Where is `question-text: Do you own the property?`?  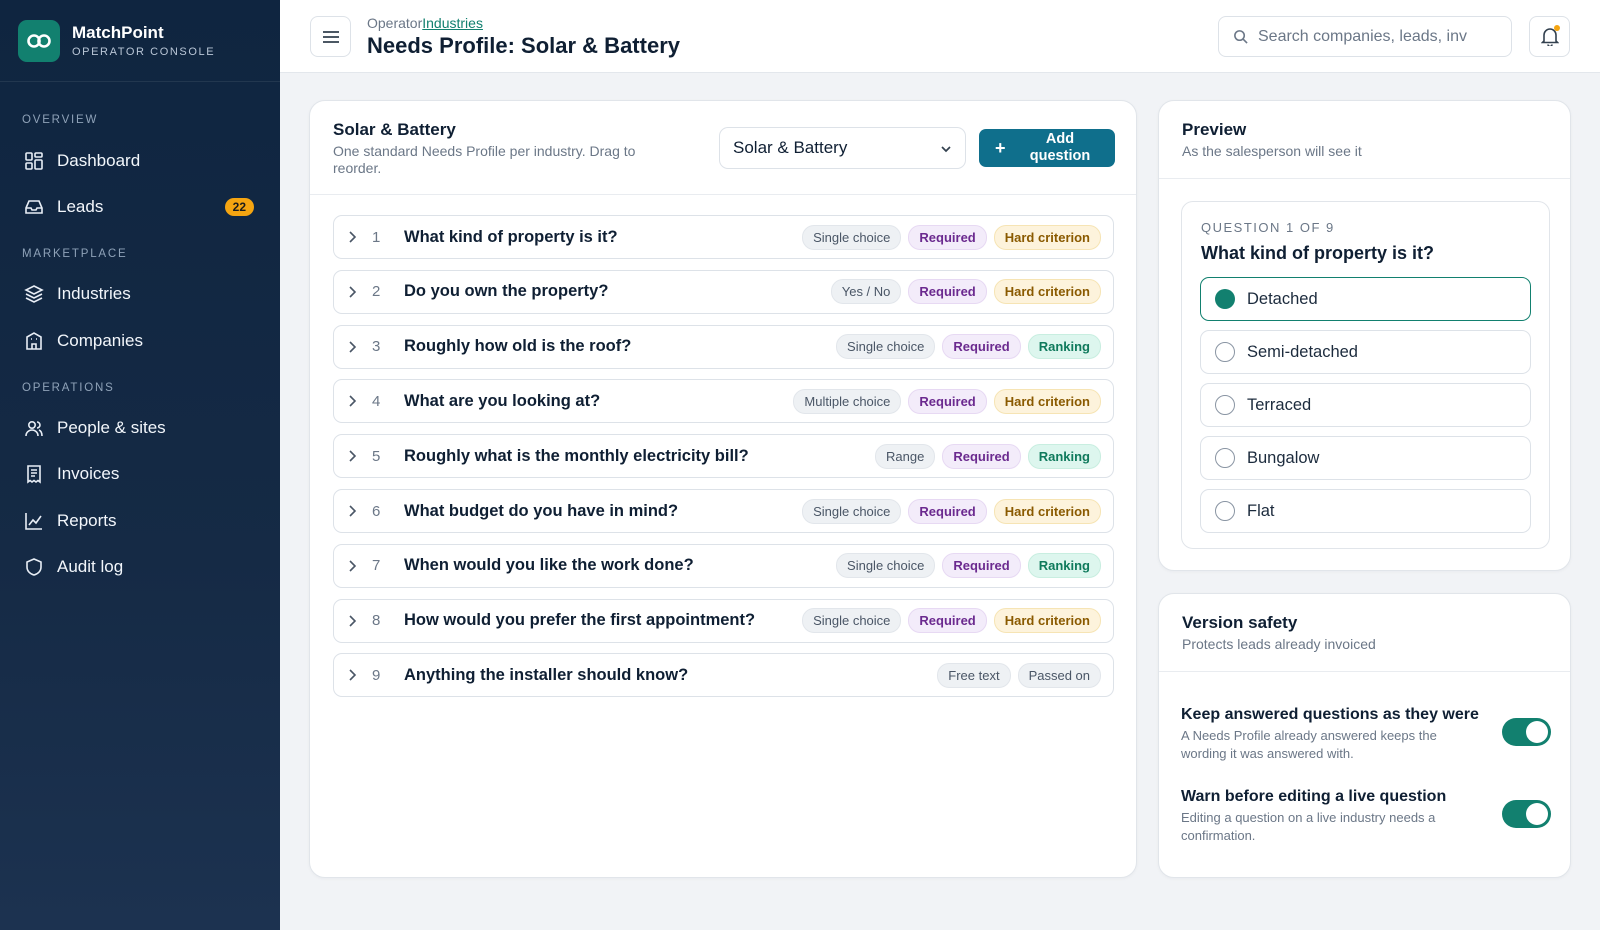
question-text: Do you own the property? is located at coordinates (506, 291).